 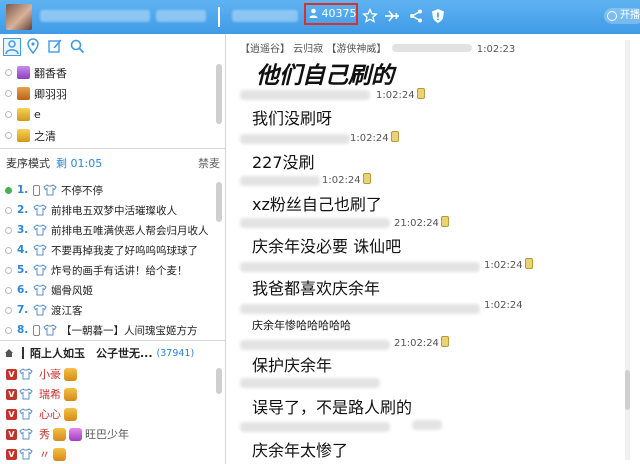 What do you see at coordinates (9, 353) in the screenshot?
I see `home-icon` at bounding box center [9, 353].